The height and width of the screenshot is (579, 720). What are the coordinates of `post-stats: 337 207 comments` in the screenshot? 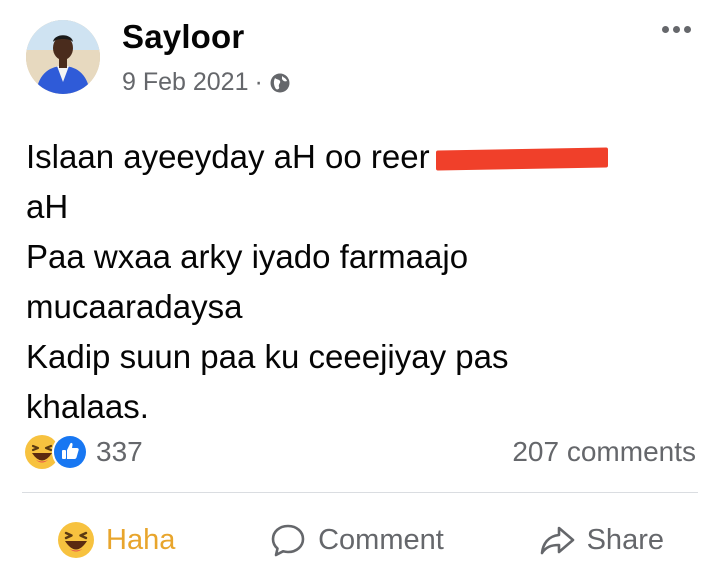 It's located at (360, 452).